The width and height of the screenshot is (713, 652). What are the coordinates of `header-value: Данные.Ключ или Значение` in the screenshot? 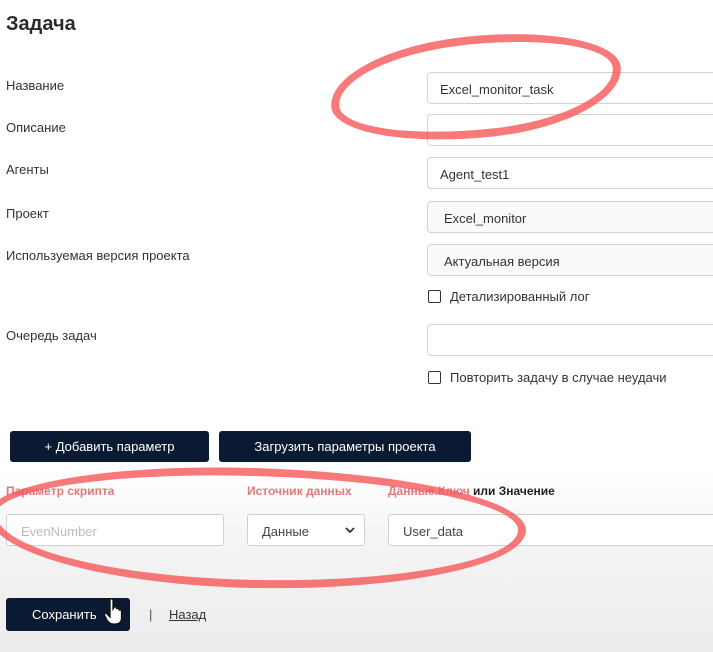 It's located at (471, 491).